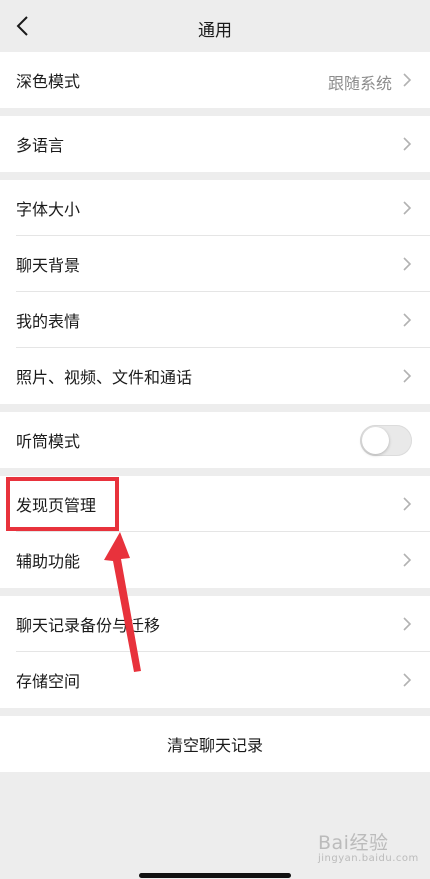 The width and height of the screenshot is (430, 879). I want to click on storage-space-label: 存储空间, so click(48, 681).